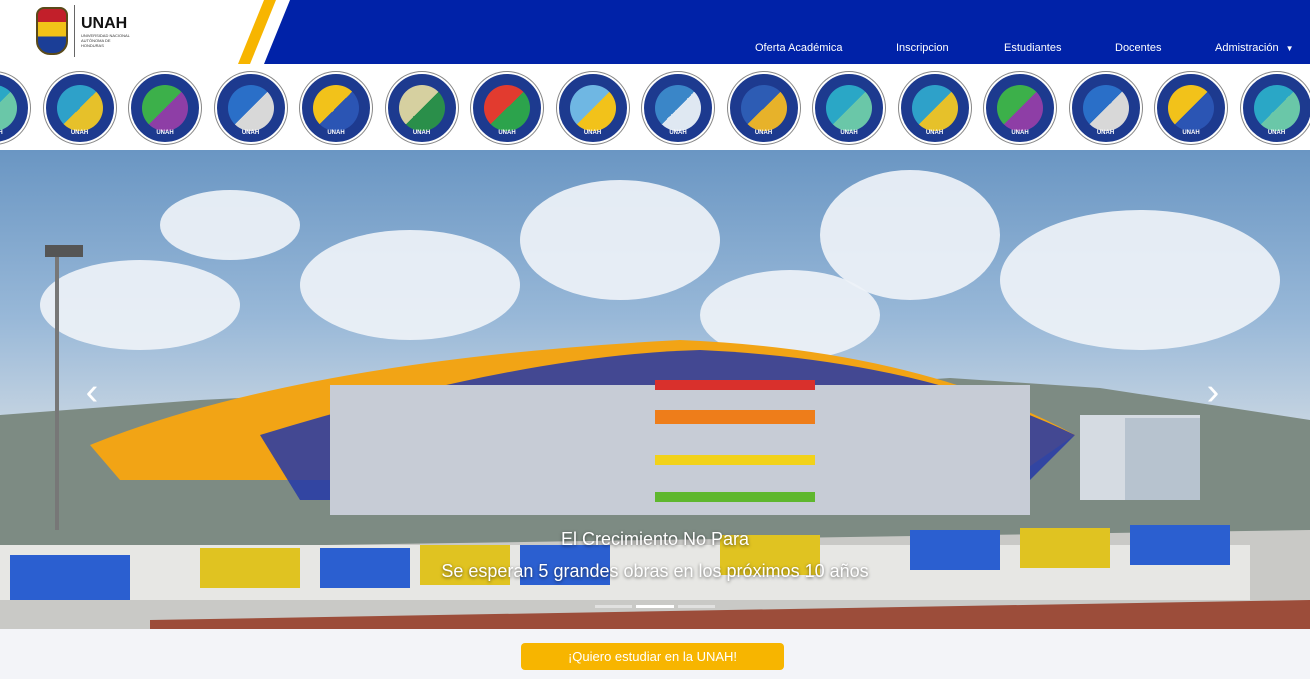 This screenshot has width=1310, height=679. Describe the element at coordinates (1289, 48) in the screenshot. I see `caret-down-icon: ▼` at that location.